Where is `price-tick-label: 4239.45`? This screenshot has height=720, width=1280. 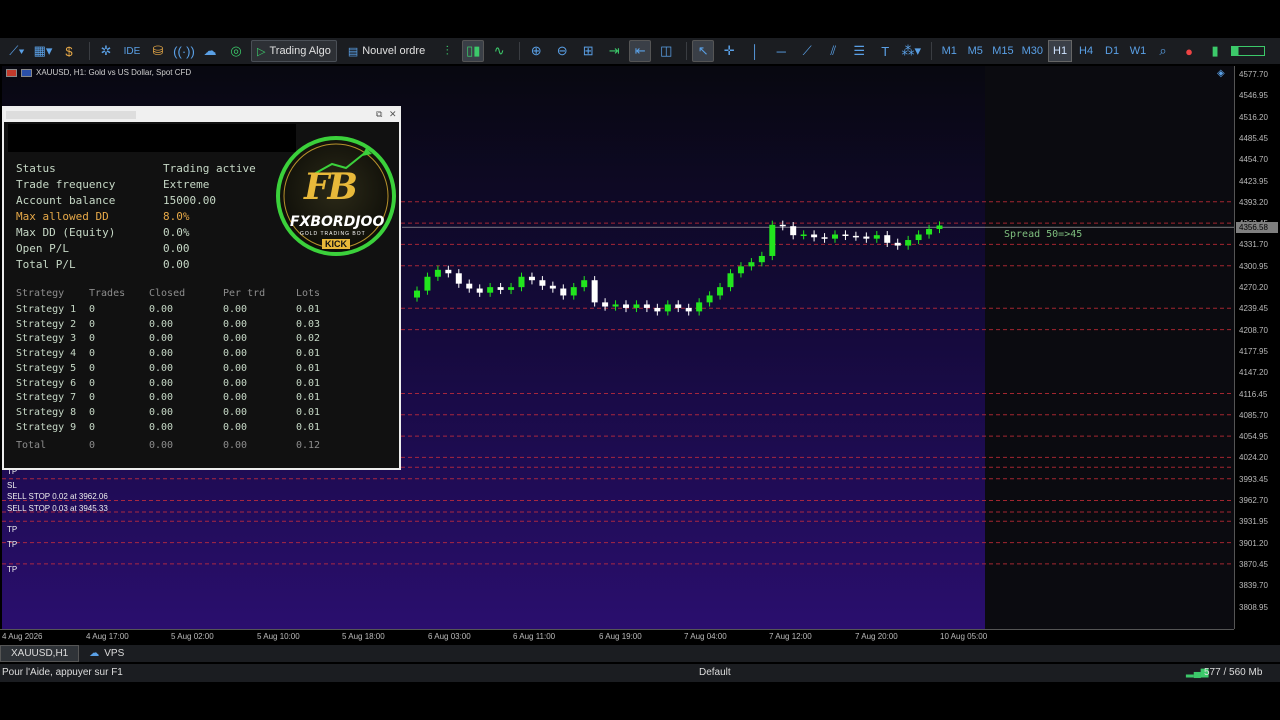
price-tick-label: 4239.45 is located at coordinates (1253, 309).